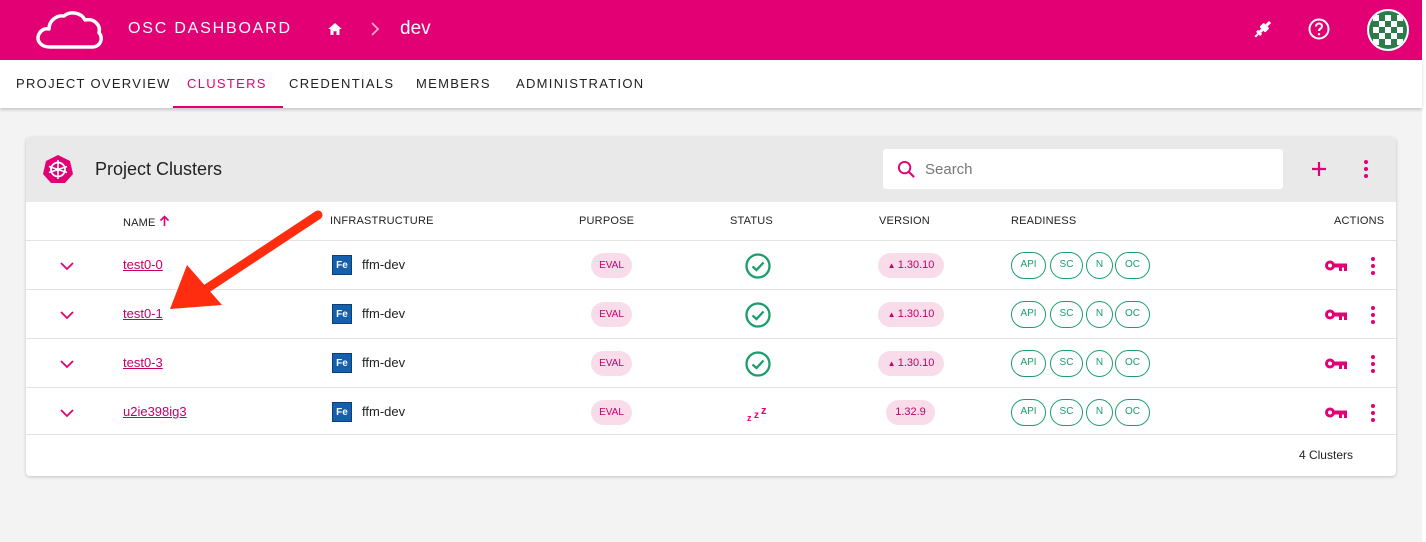 The image size is (1426, 542). Describe the element at coordinates (711, 30) in the screenshot. I see `top-bar: OSC DASHBOARD dev` at that location.